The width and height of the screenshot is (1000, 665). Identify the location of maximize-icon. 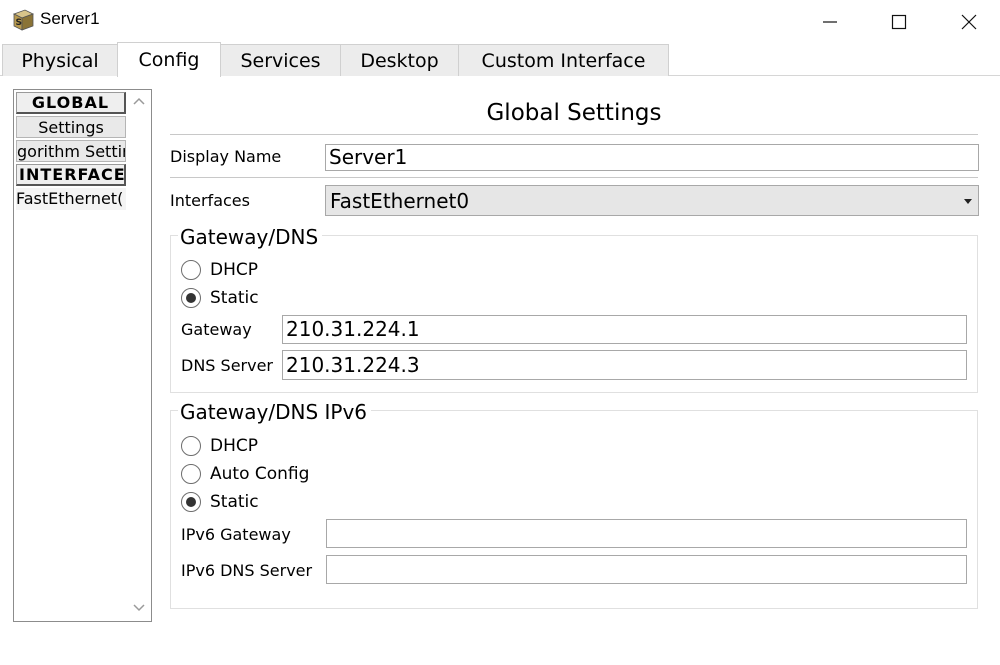
(899, 22).